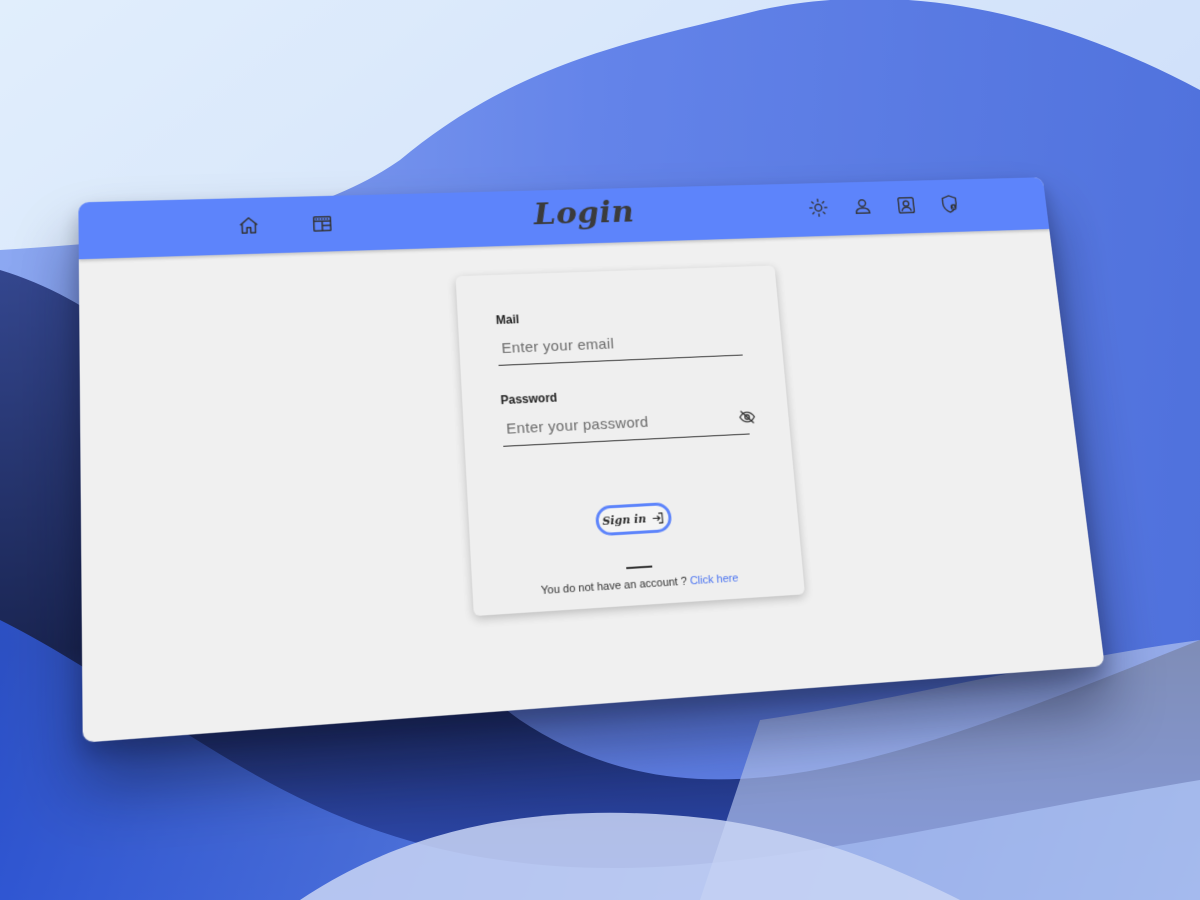 Image resolution: width=1200 pixels, height=900 pixels. What do you see at coordinates (714, 579) in the screenshot?
I see `signup-link: Click here` at bounding box center [714, 579].